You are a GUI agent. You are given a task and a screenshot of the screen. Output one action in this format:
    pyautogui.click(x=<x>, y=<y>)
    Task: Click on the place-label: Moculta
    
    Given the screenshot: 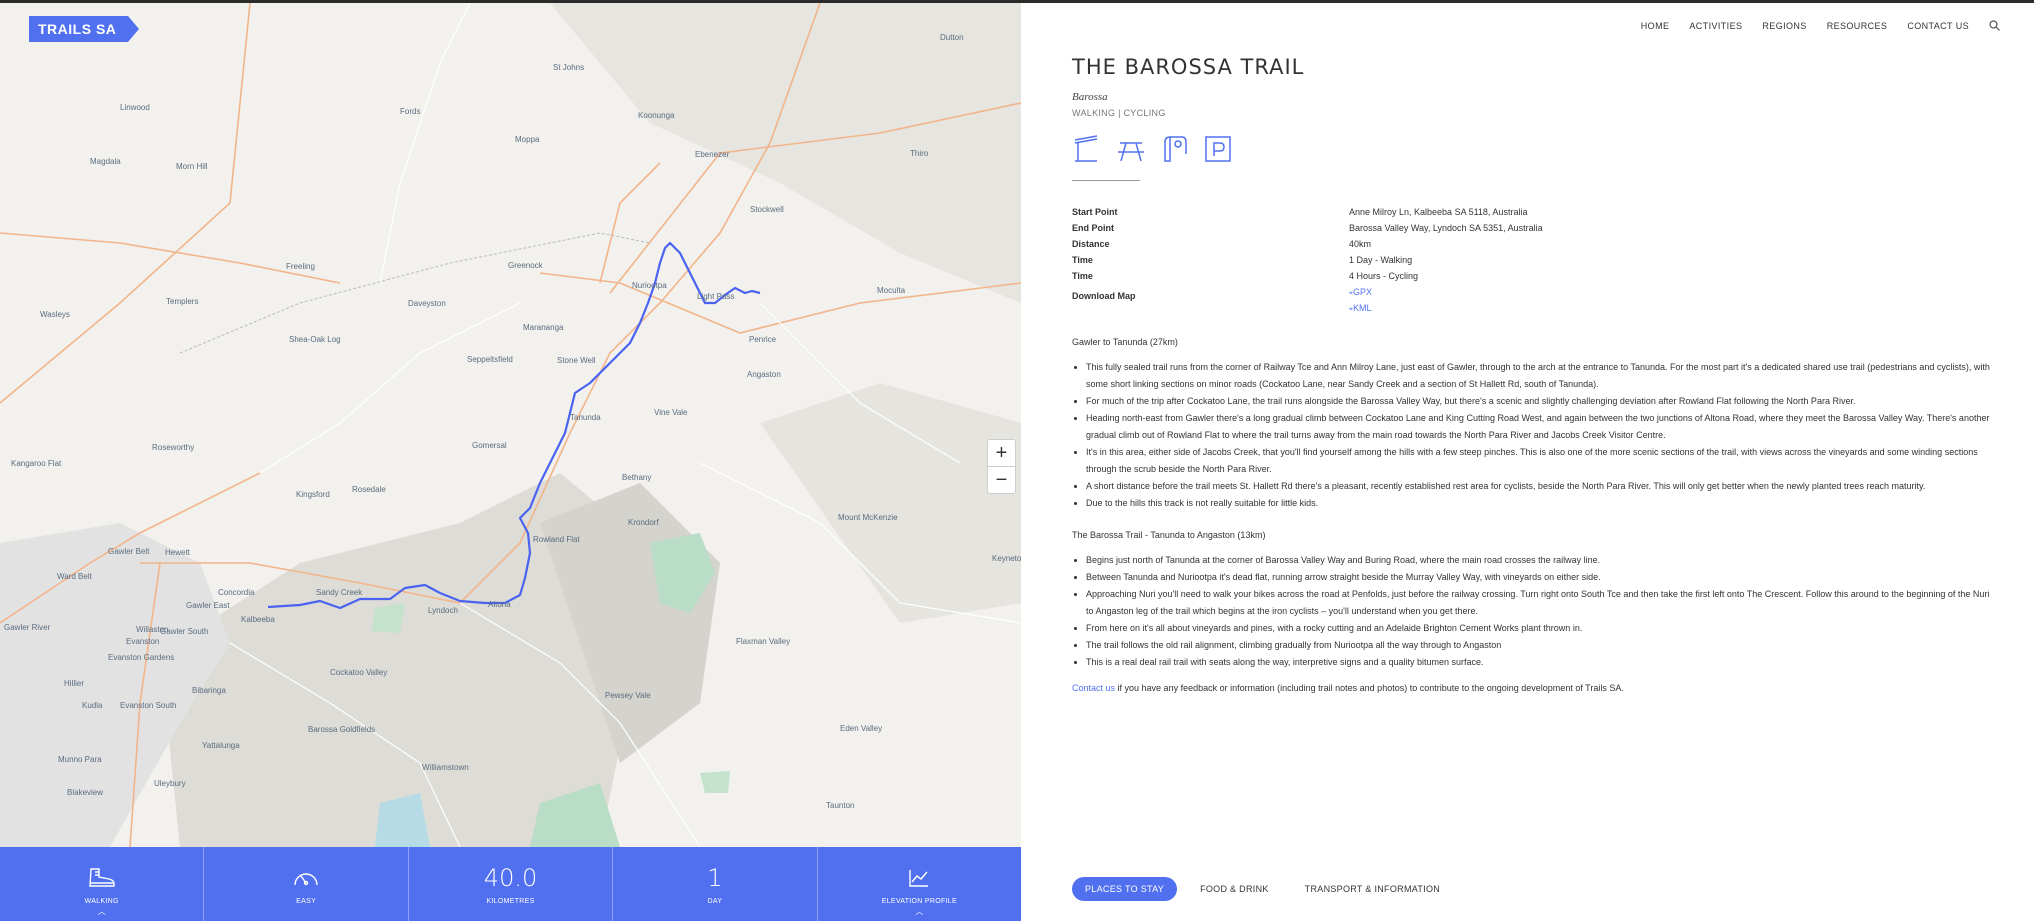 What is the action you would take?
    pyautogui.click(x=891, y=290)
    